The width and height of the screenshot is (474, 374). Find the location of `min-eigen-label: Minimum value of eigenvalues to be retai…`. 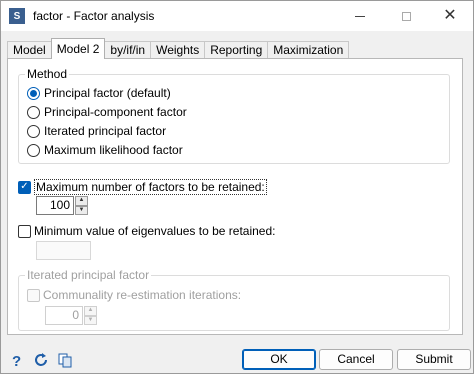

min-eigen-label: Minimum value of eigenvalues to be retai… is located at coordinates (155, 231).